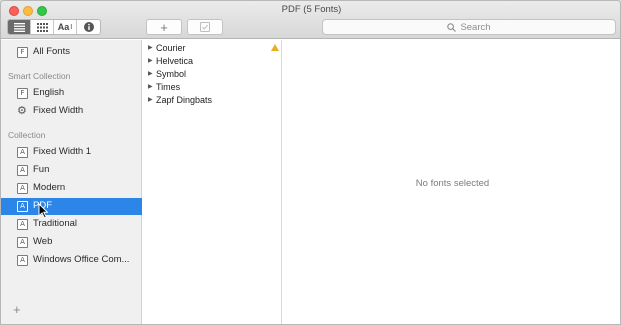 The image size is (621, 325). I want to click on sample-text-button: Aa I, so click(65, 27).